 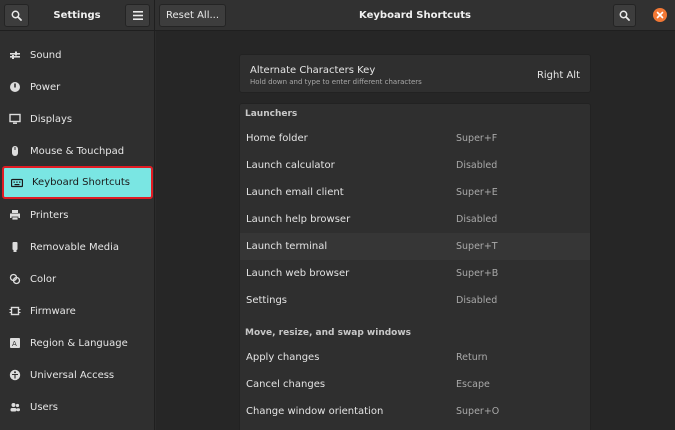 I want to click on shortcut-name: Launch terminal, so click(x=287, y=246).